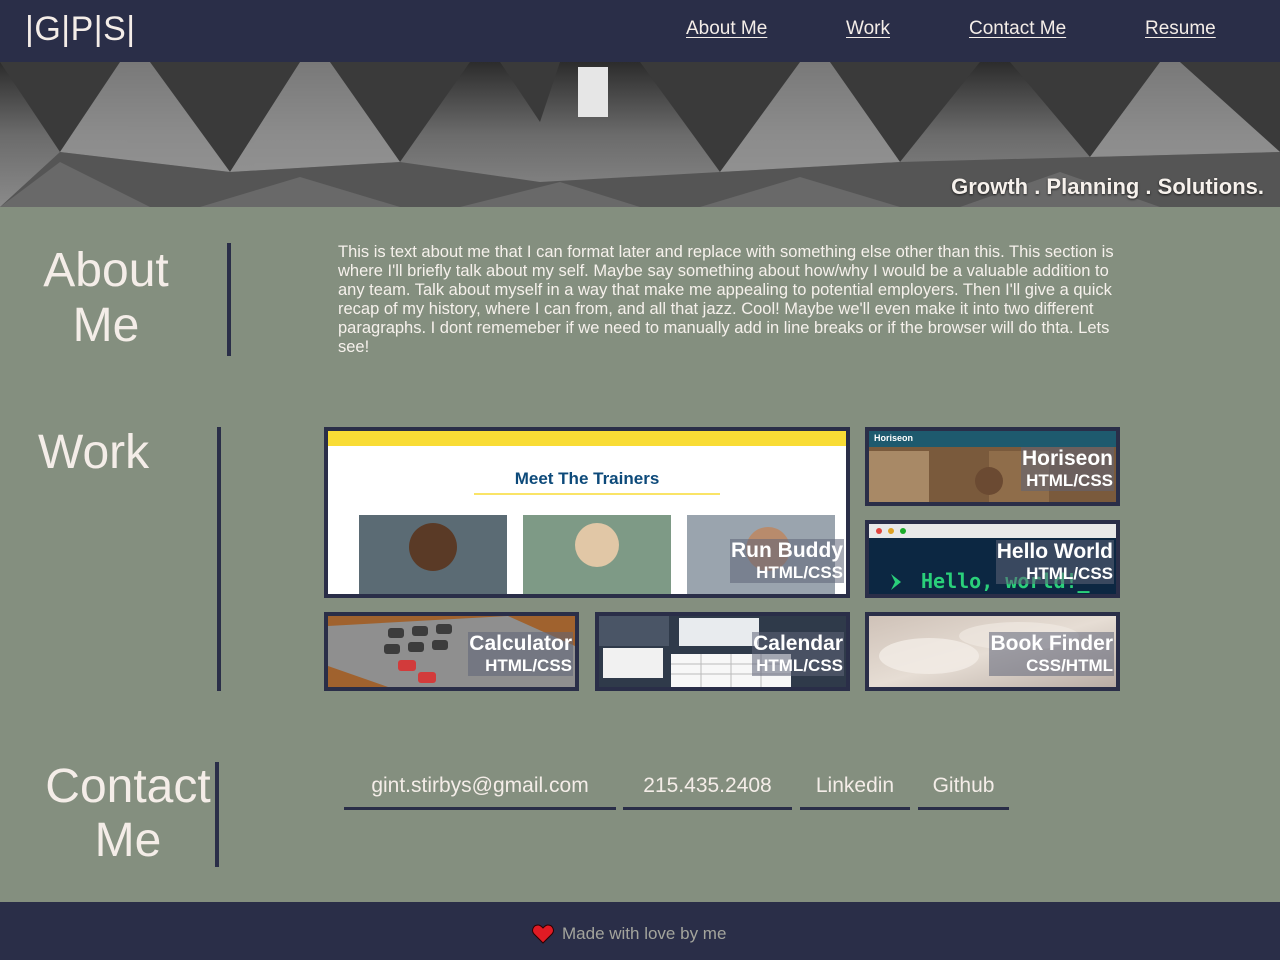 The height and width of the screenshot is (960, 1280). What do you see at coordinates (1069, 573) in the screenshot?
I see `hello-world-tech: HTML/CSS` at bounding box center [1069, 573].